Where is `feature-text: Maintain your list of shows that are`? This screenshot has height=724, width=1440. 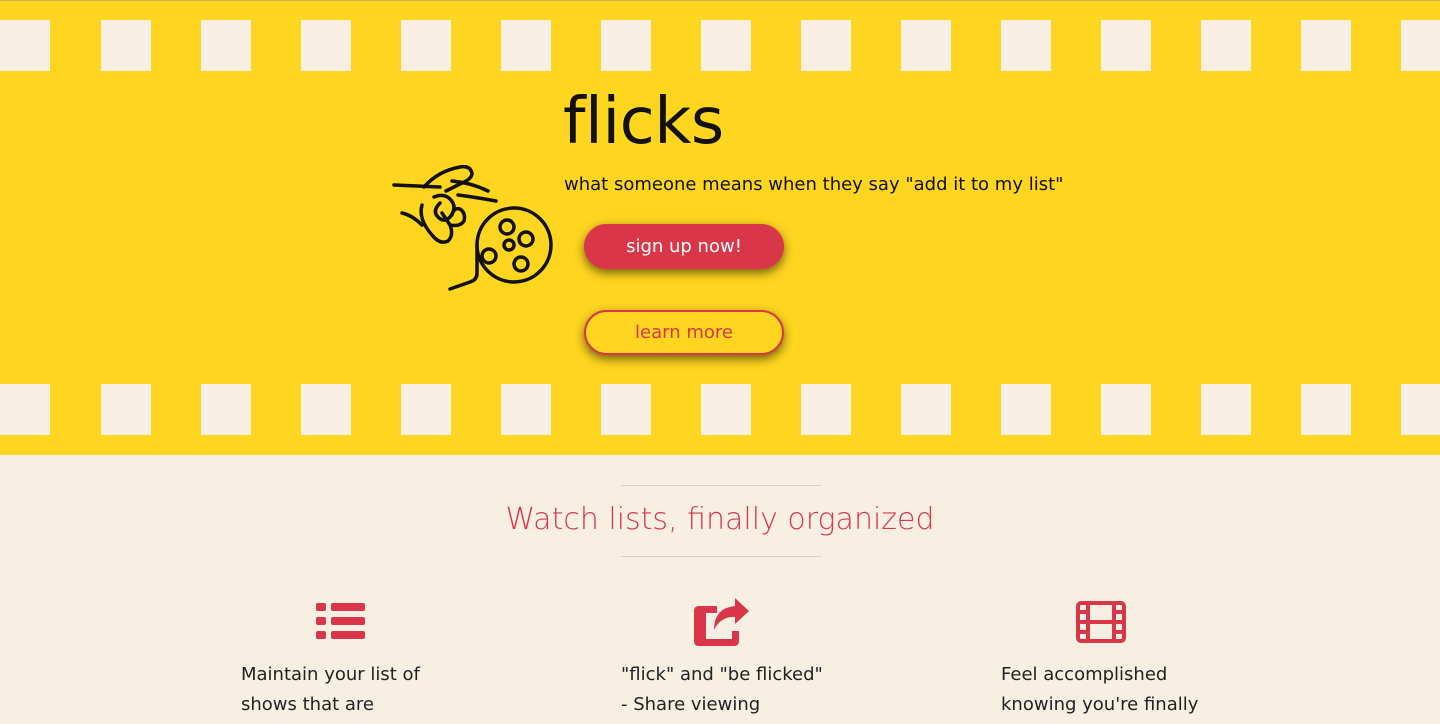
feature-text: Maintain your list of shows that are is located at coordinates (330, 689).